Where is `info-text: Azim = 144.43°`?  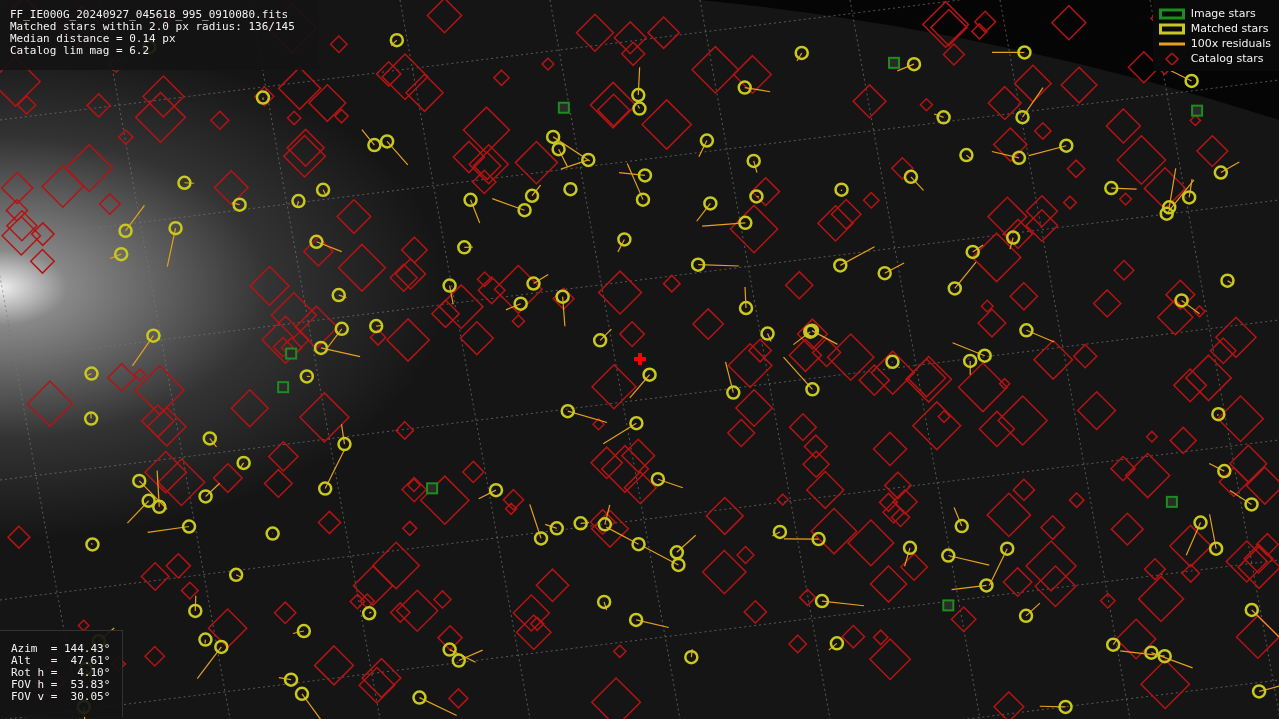
info-text: Azim = 144.43° is located at coordinates (61, 649).